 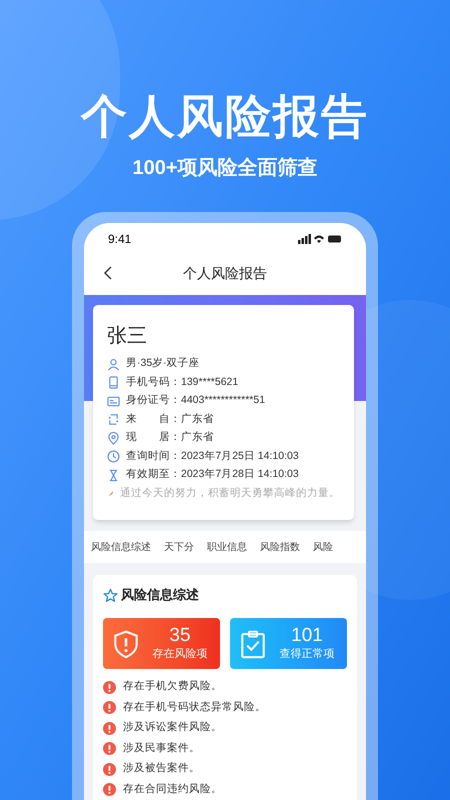 What do you see at coordinates (113, 401) in the screenshot?
I see `id-card-icon` at bounding box center [113, 401].